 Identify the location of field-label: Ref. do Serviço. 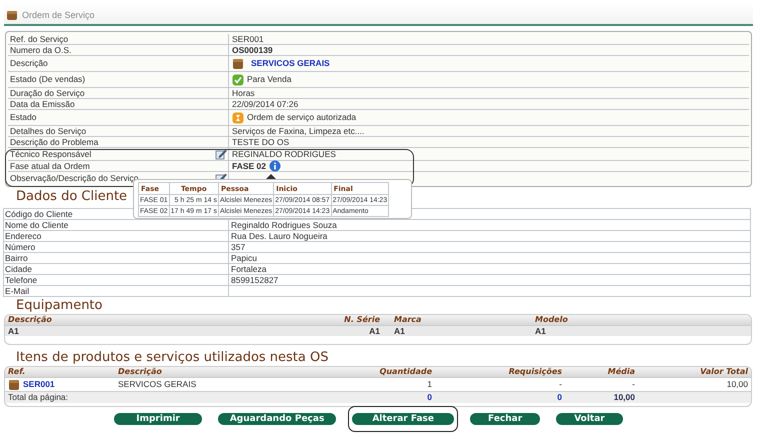
(39, 39).